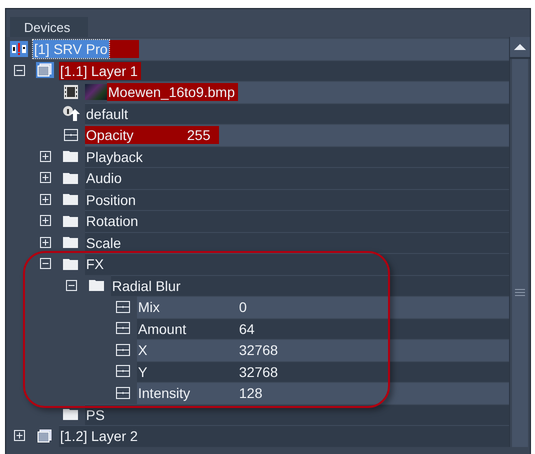  Describe the element at coordinates (519, 241) in the screenshot. I see `scrollbar` at that location.